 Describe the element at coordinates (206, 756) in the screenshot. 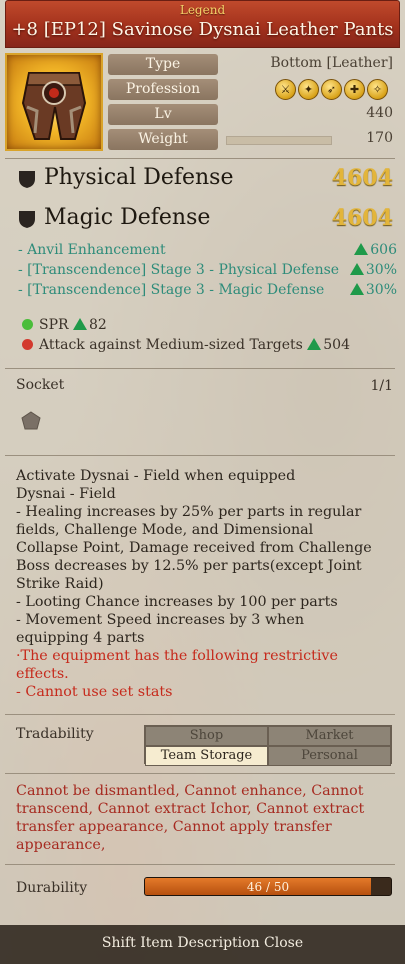

I see `trade-team-storage: Team Storage` at that location.